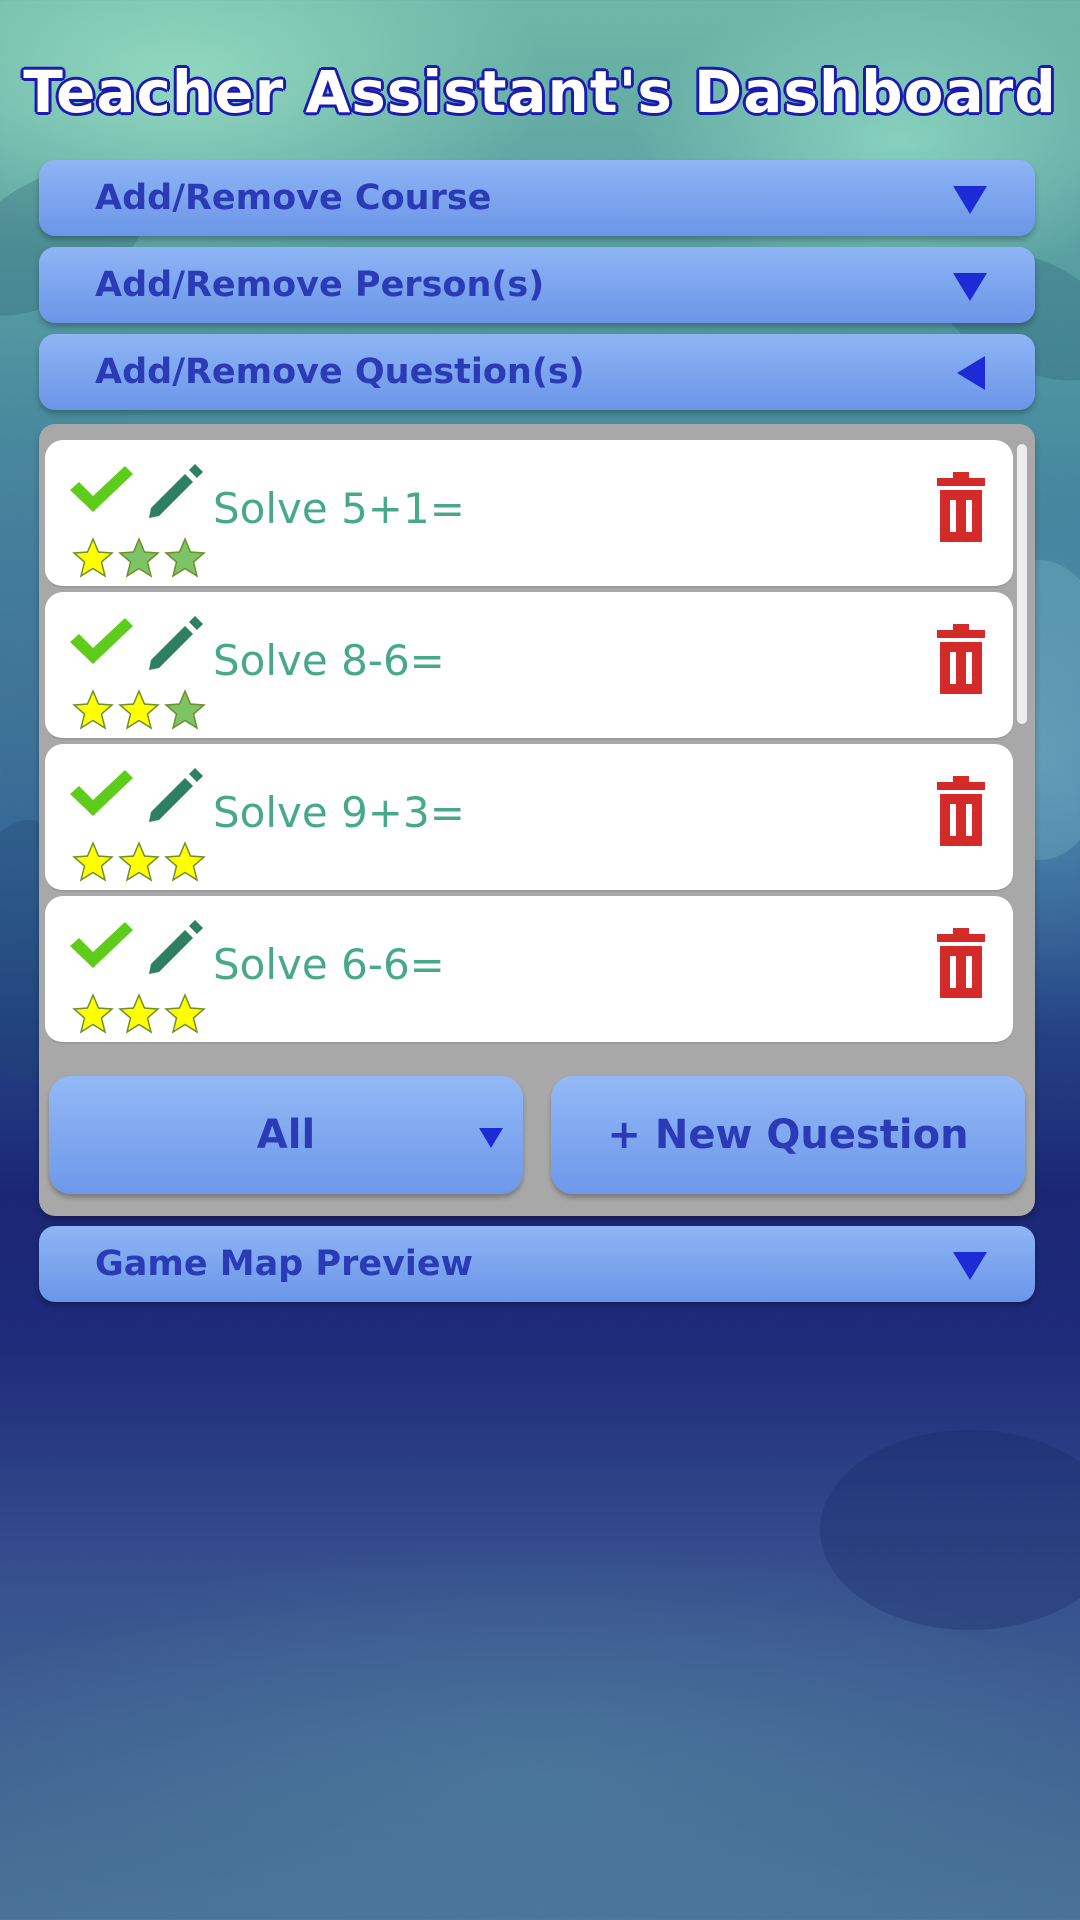 The width and height of the screenshot is (1080, 1920). I want to click on question-text: Solve 9+3=, so click(339, 812).